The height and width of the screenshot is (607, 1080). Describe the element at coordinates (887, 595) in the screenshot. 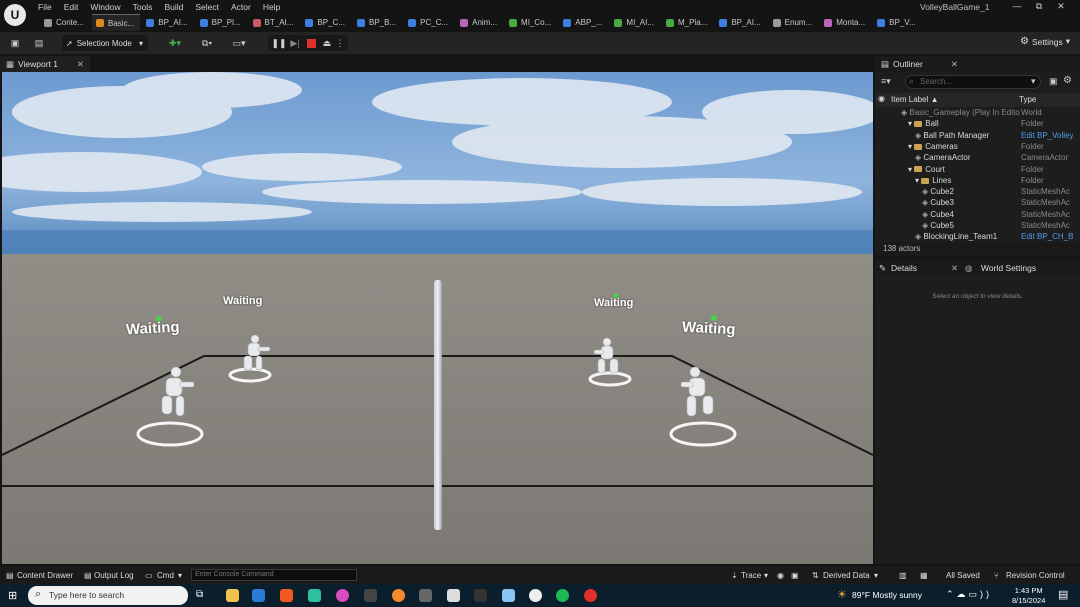

I see `weather-status: 89°F Mostly sunny` at that location.